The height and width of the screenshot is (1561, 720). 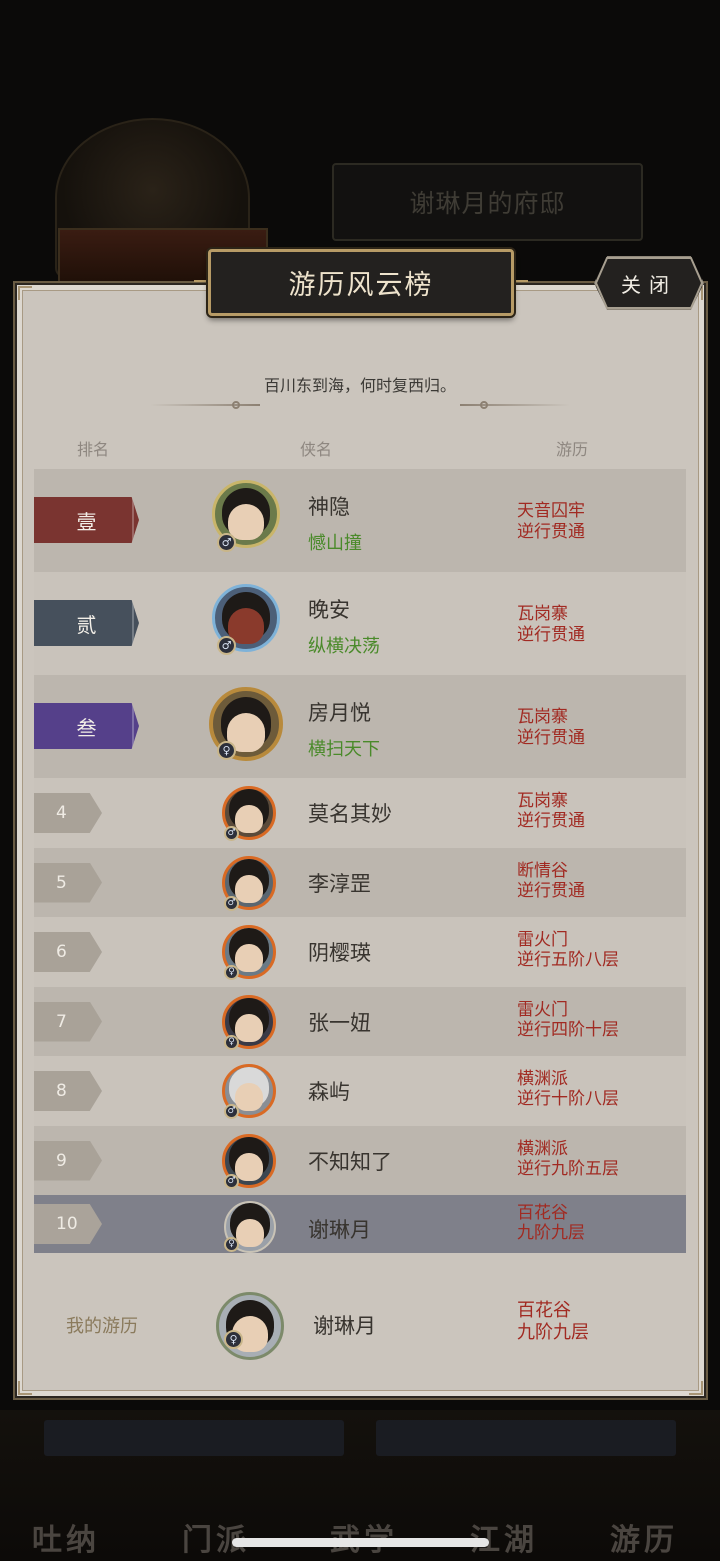 What do you see at coordinates (102, 1326) in the screenshot?
I see `my-record-label: 我的游历` at bounding box center [102, 1326].